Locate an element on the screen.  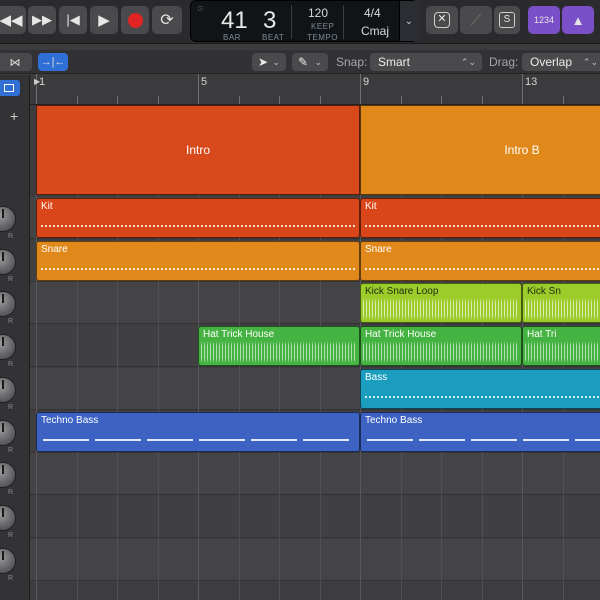
snap-select: Smart ⌃⌄ is located at coordinates (426, 62).